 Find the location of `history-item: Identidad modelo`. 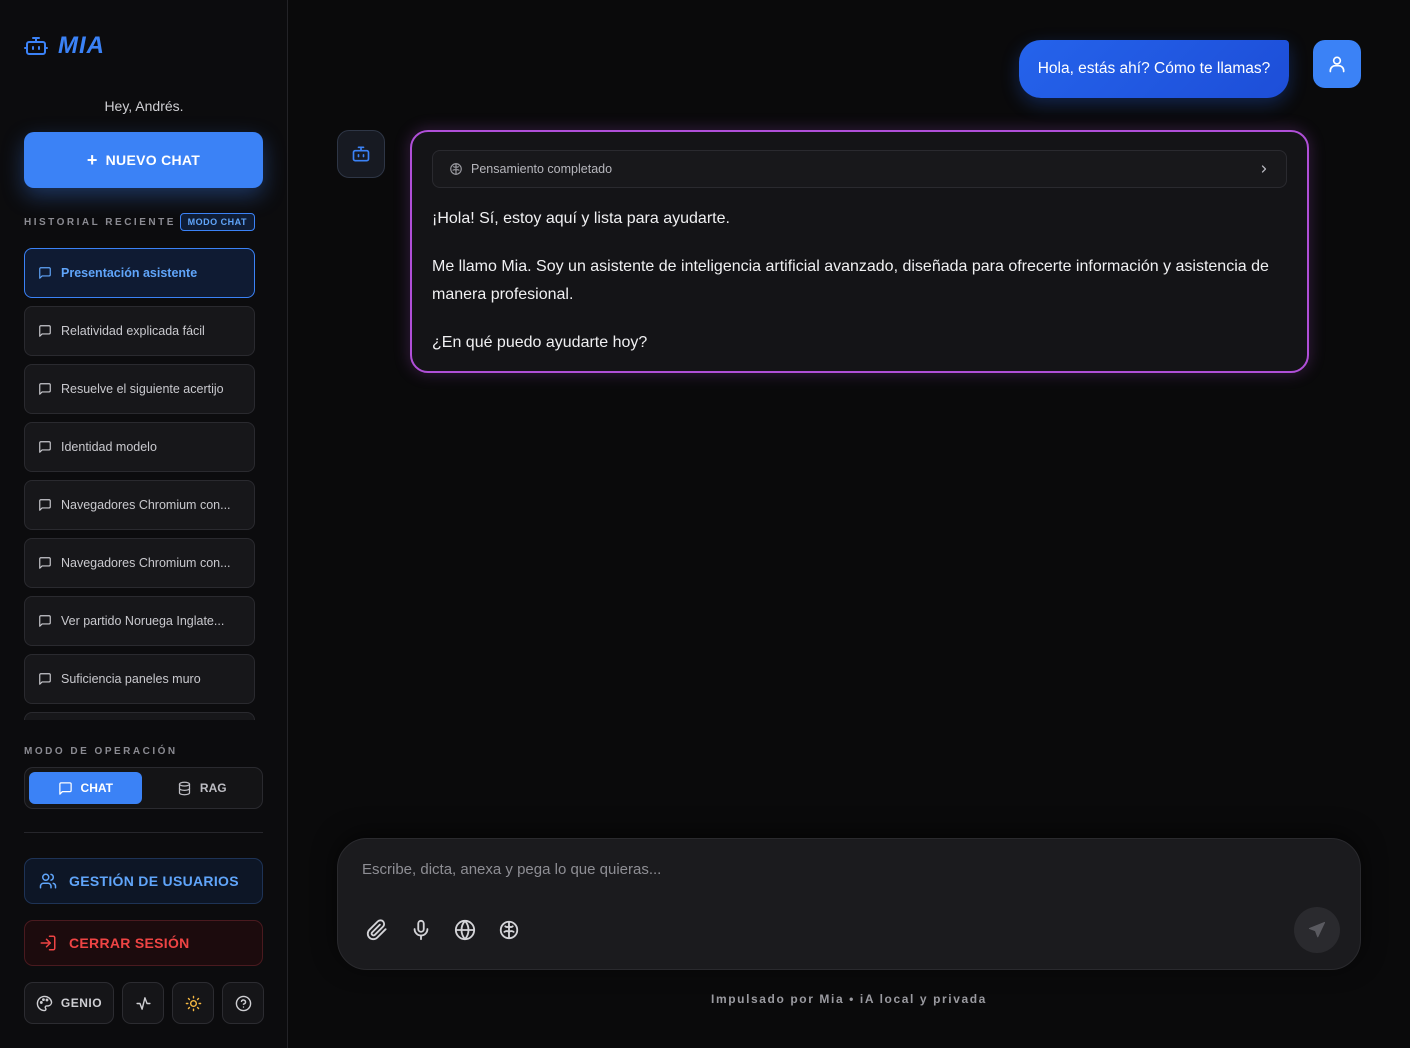

history-item: Identidad modelo is located at coordinates (139, 447).